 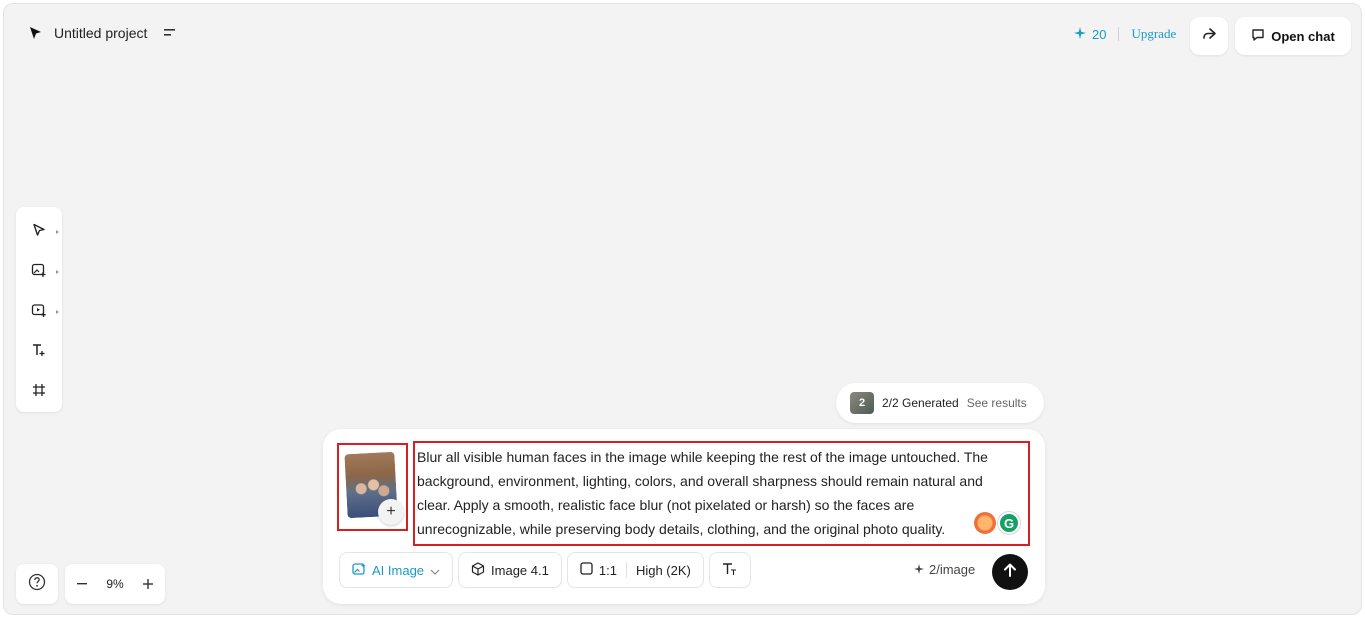 What do you see at coordinates (359, 570) in the screenshot?
I see `ai-image-icon` at bounding box center [359, 570].